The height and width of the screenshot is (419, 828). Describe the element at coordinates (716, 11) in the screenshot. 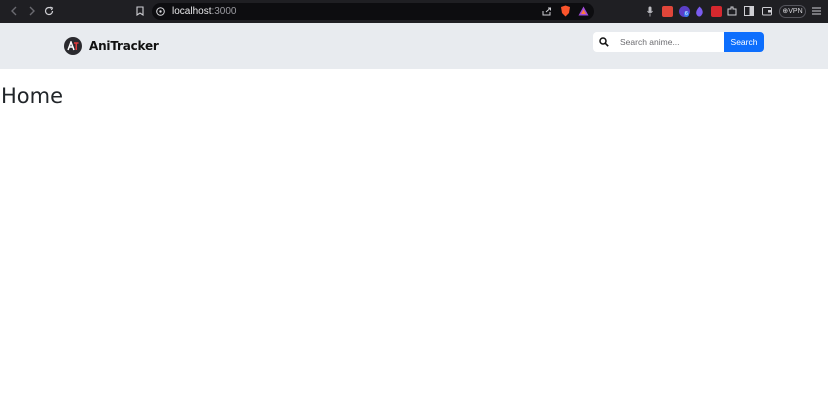

I see `extension-pdf-icon` at that location.